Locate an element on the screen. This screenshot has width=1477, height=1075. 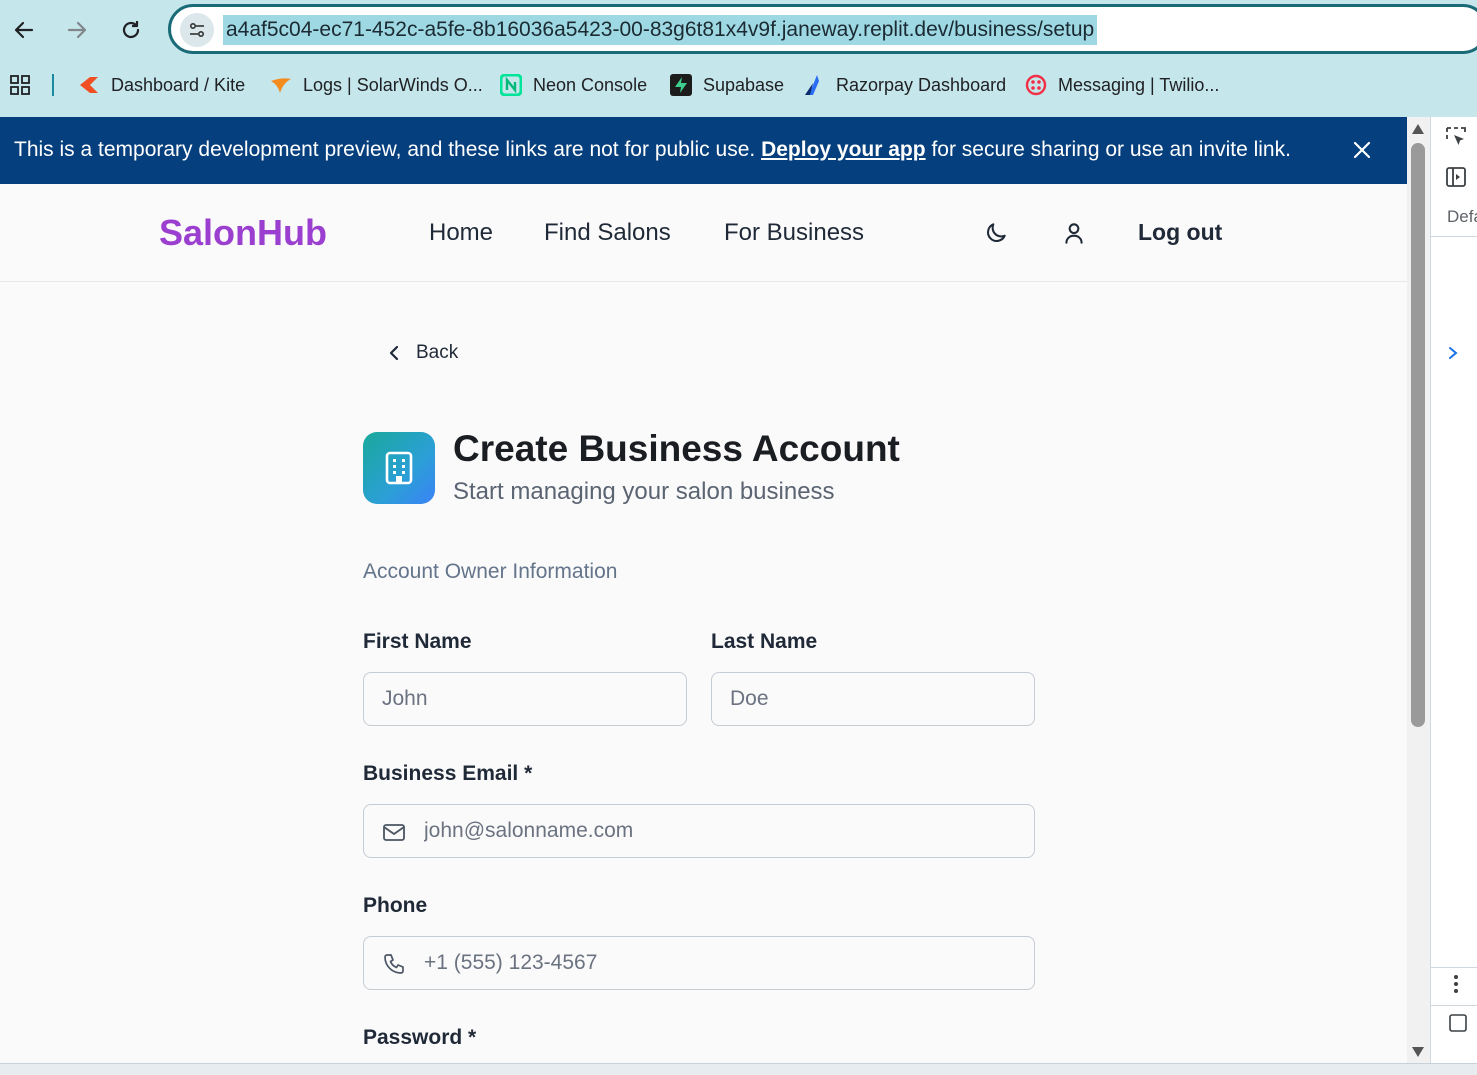
bookmarks-separator is located at coordinates (53, 85).